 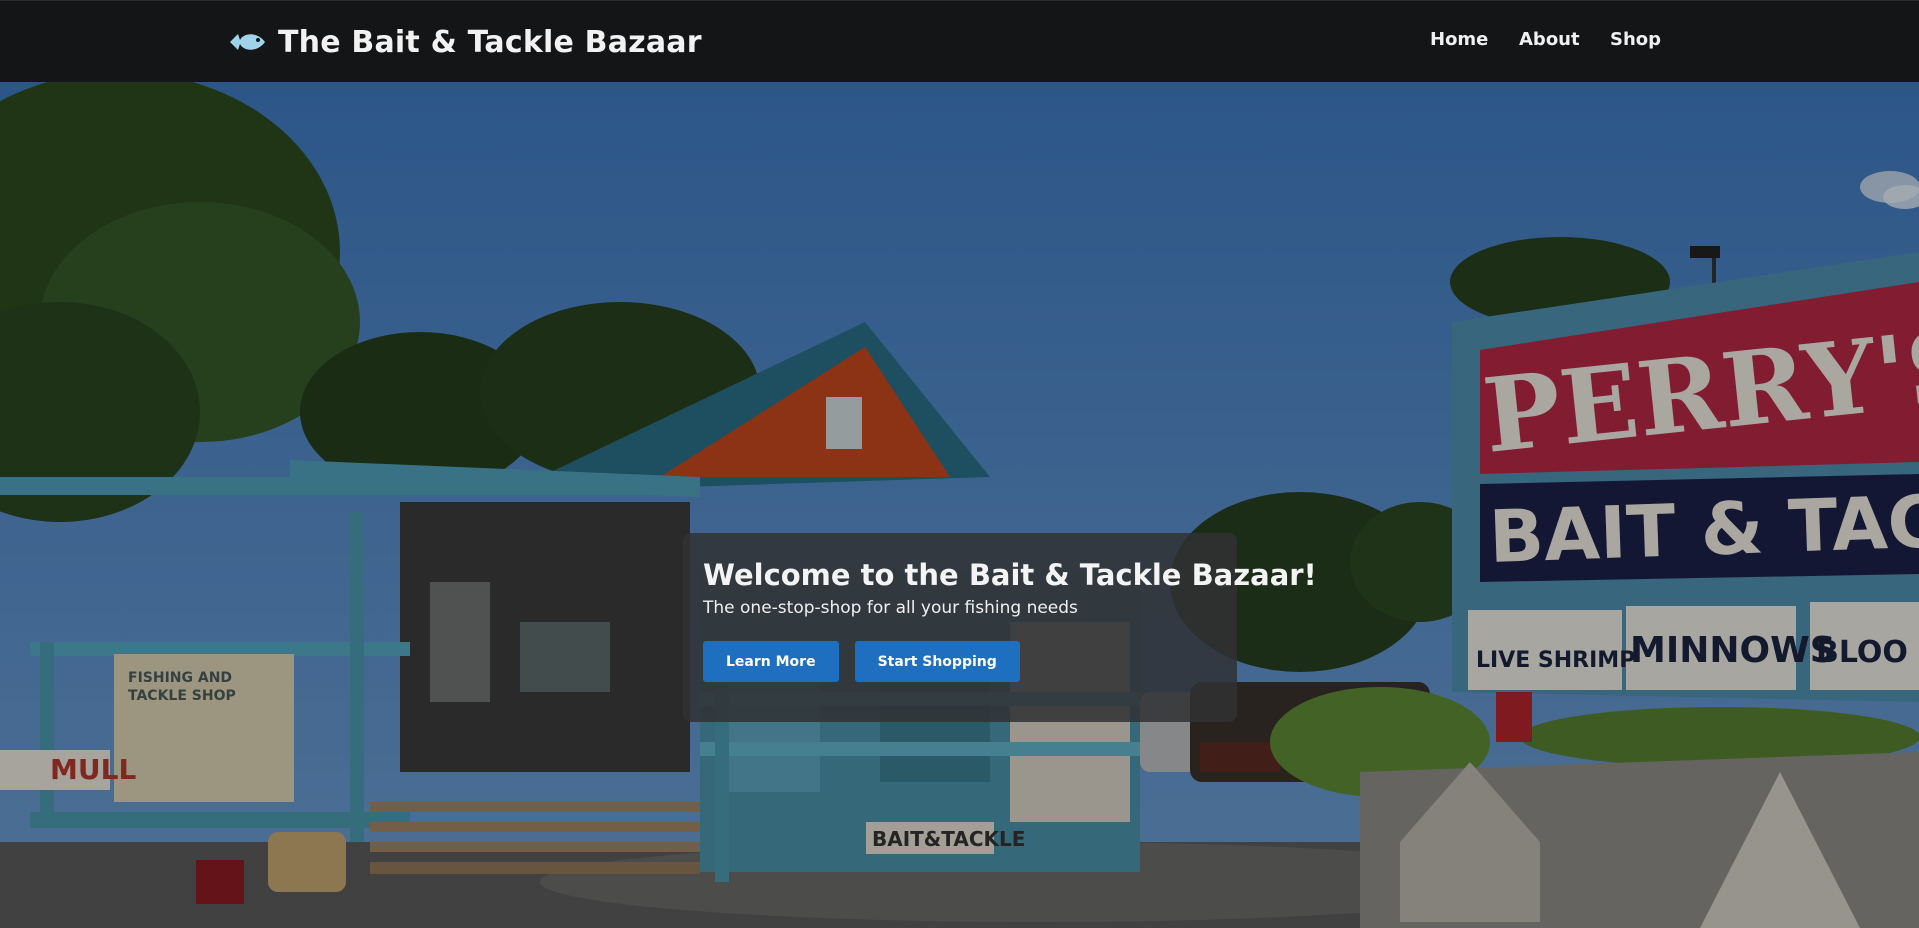 I want to click on nav-about-link: About, so click(x=1549, y=39).